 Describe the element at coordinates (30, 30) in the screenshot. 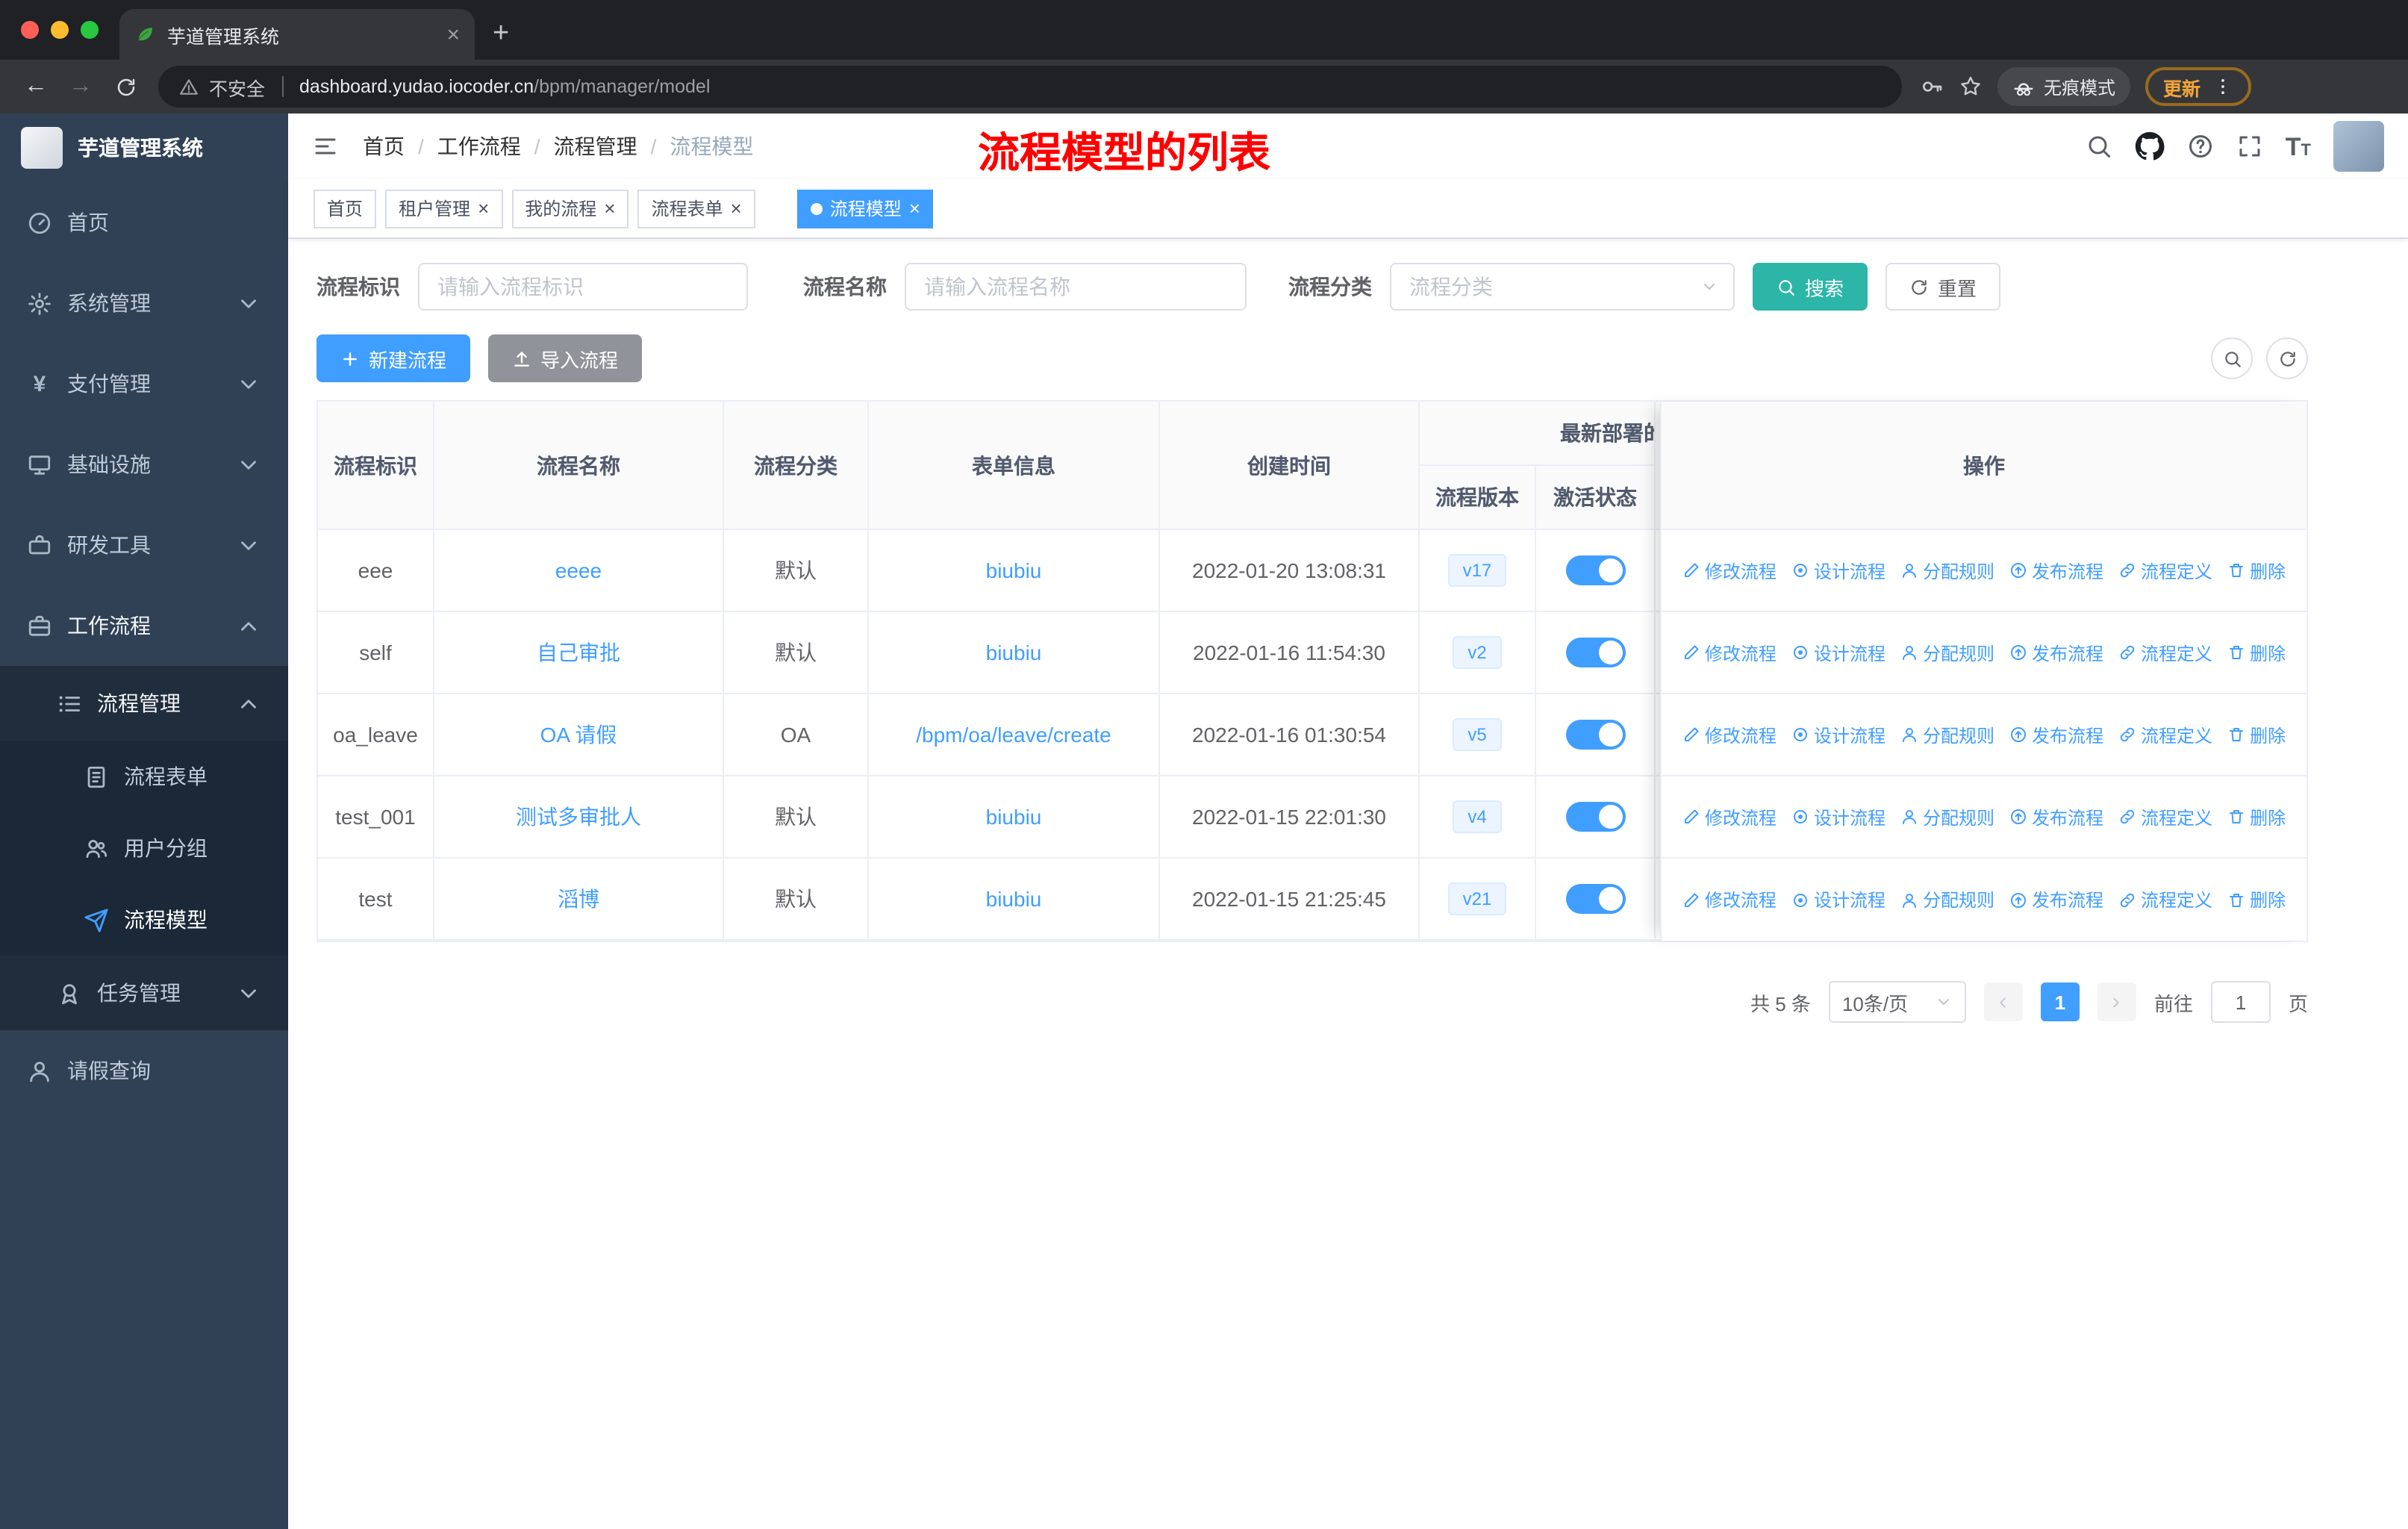

I see `window-close-button` at that location.